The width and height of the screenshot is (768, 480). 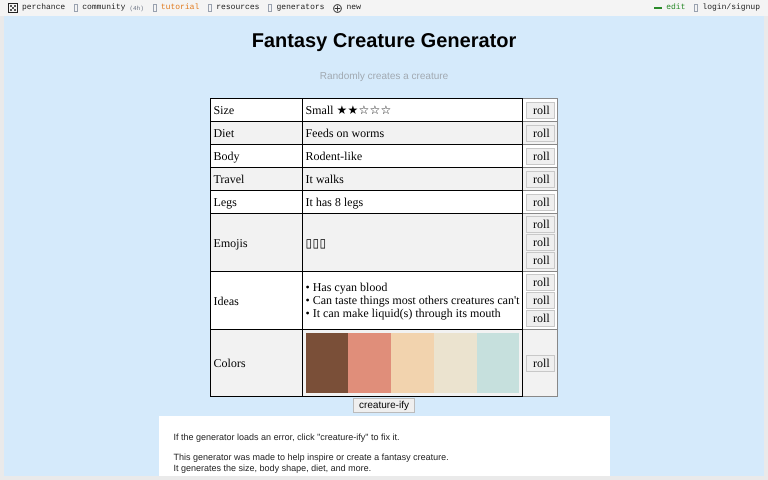 What do you see at coordinates (676, 8) in the screenshot?
I see `nav-link: edit` at bounding box center [676, 8].